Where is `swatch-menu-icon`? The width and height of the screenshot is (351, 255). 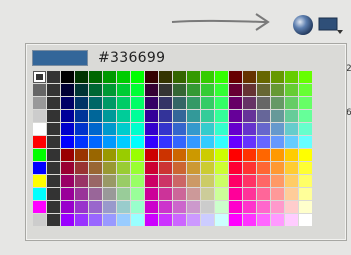 swatch-menu-icon is located at coordinates (331, 26).